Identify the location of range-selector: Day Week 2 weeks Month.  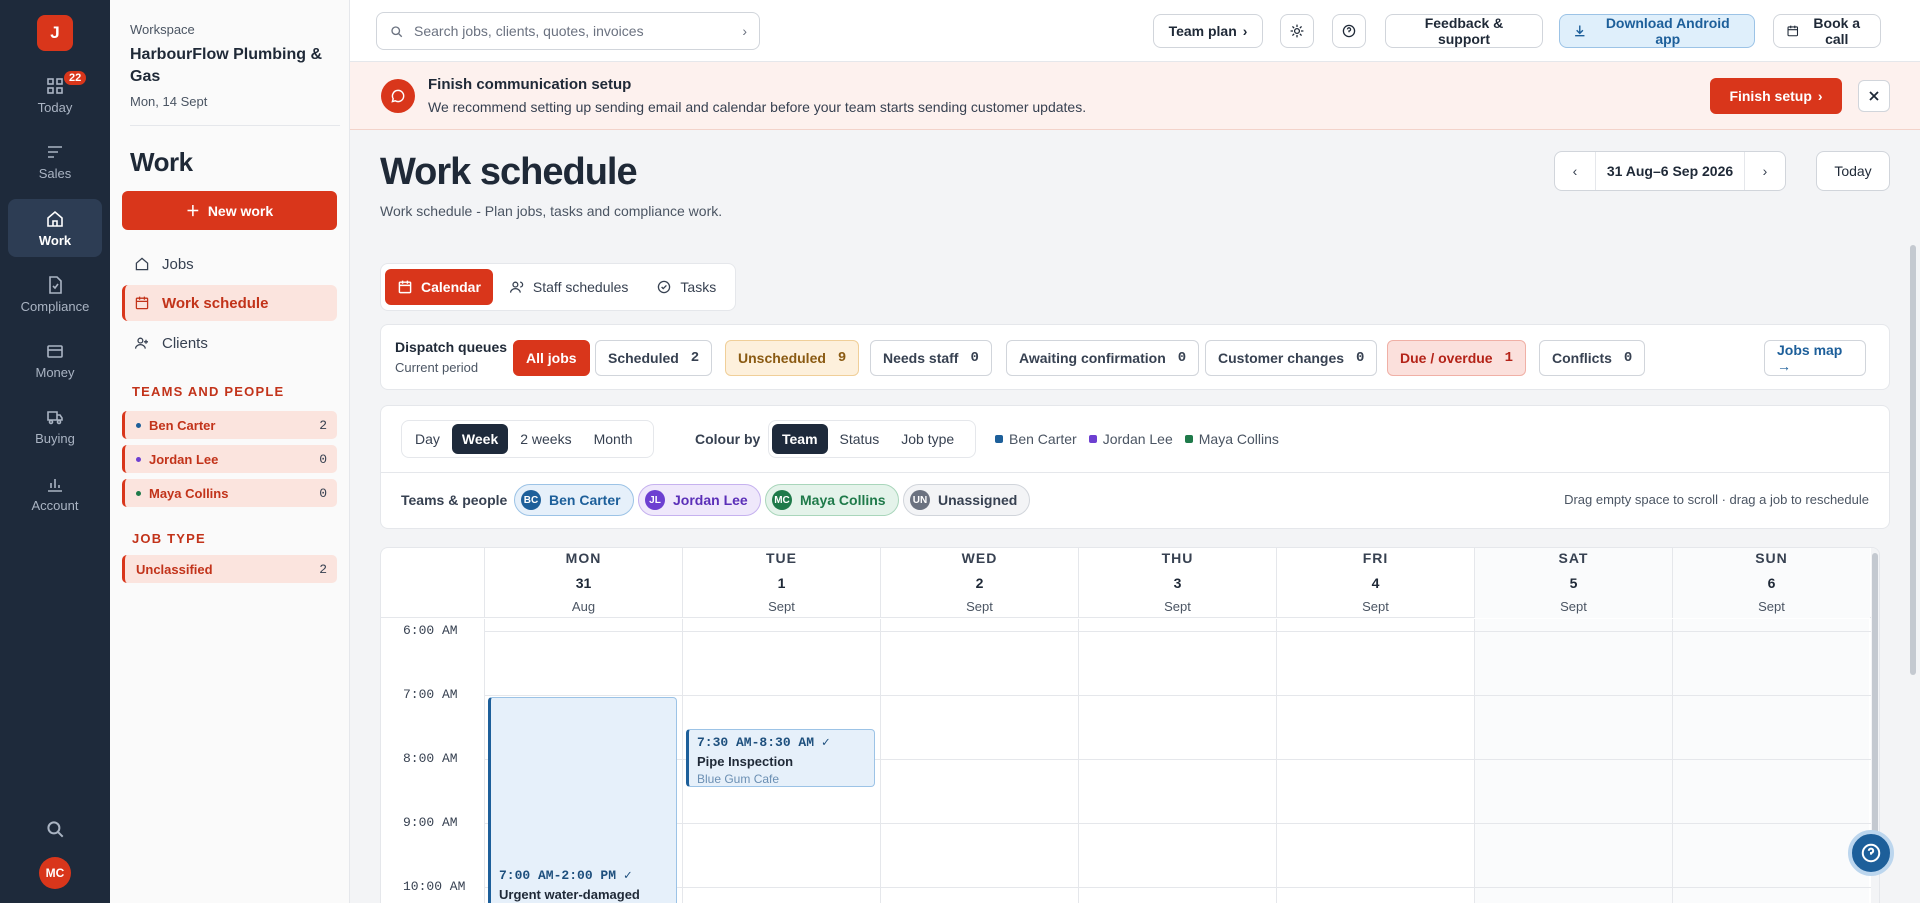
(527, 439).